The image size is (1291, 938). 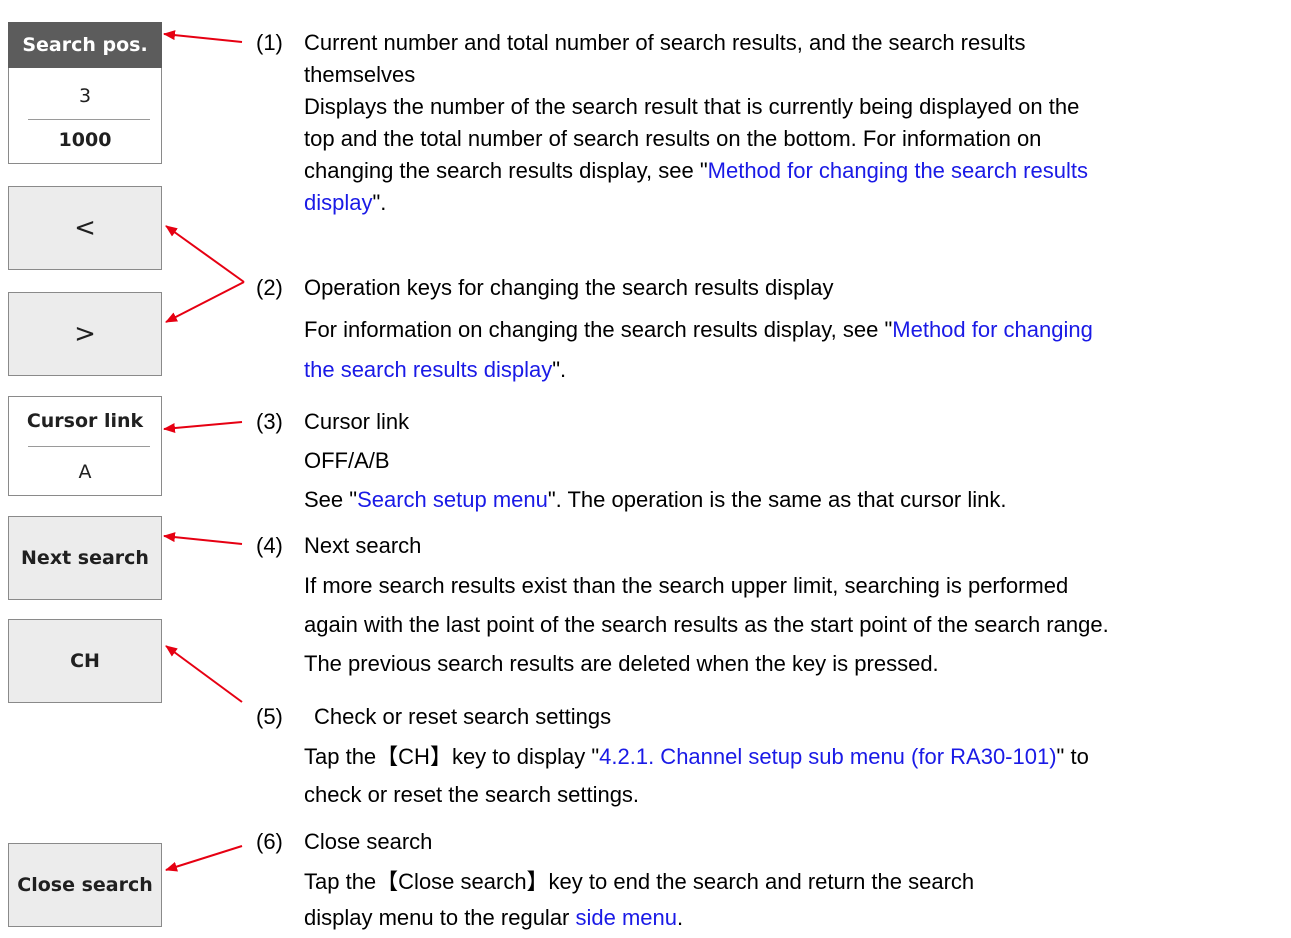 I want to click on item-1-title-cont: themselves, so click(x=360, y=74).